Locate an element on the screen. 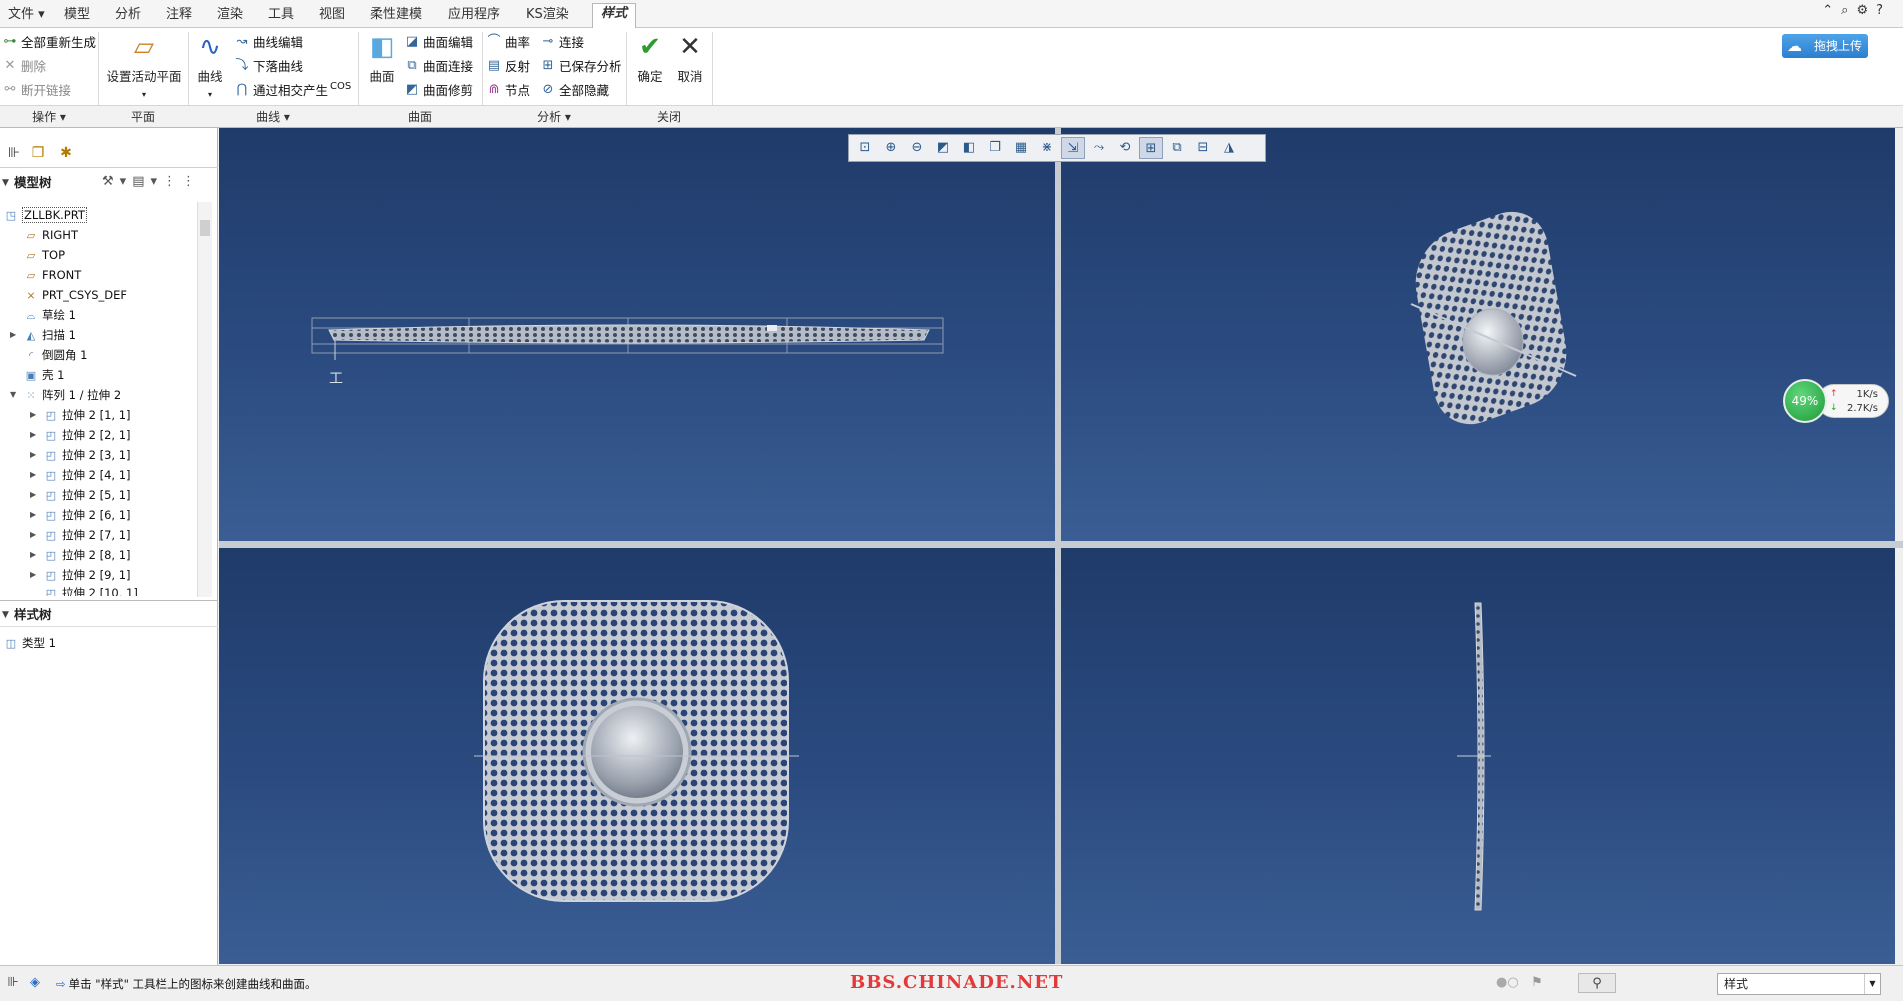 Image resolution: width=1903 pixels, height=1001 pixels. collapse-ribbon-icon: ⌃ is located at coordinates (1831, 10).